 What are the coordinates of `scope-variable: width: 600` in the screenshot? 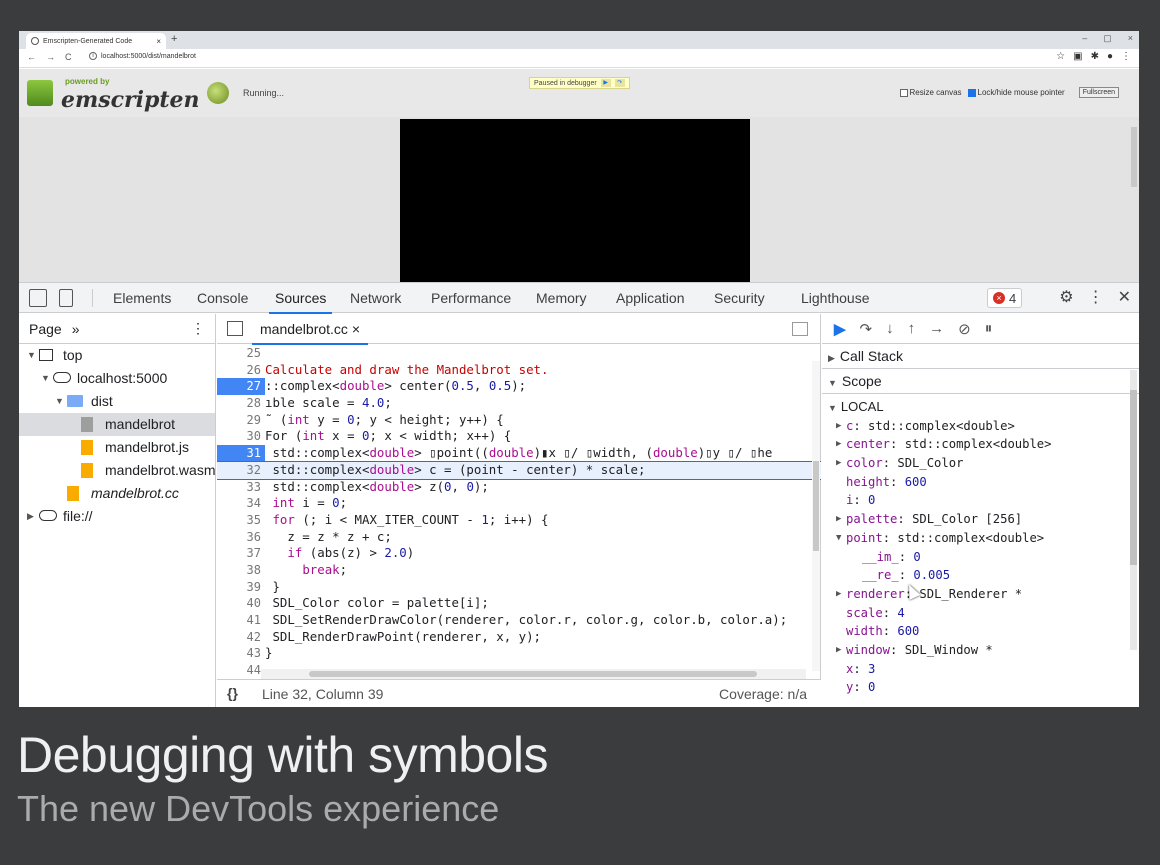 It's located at (980, 631).